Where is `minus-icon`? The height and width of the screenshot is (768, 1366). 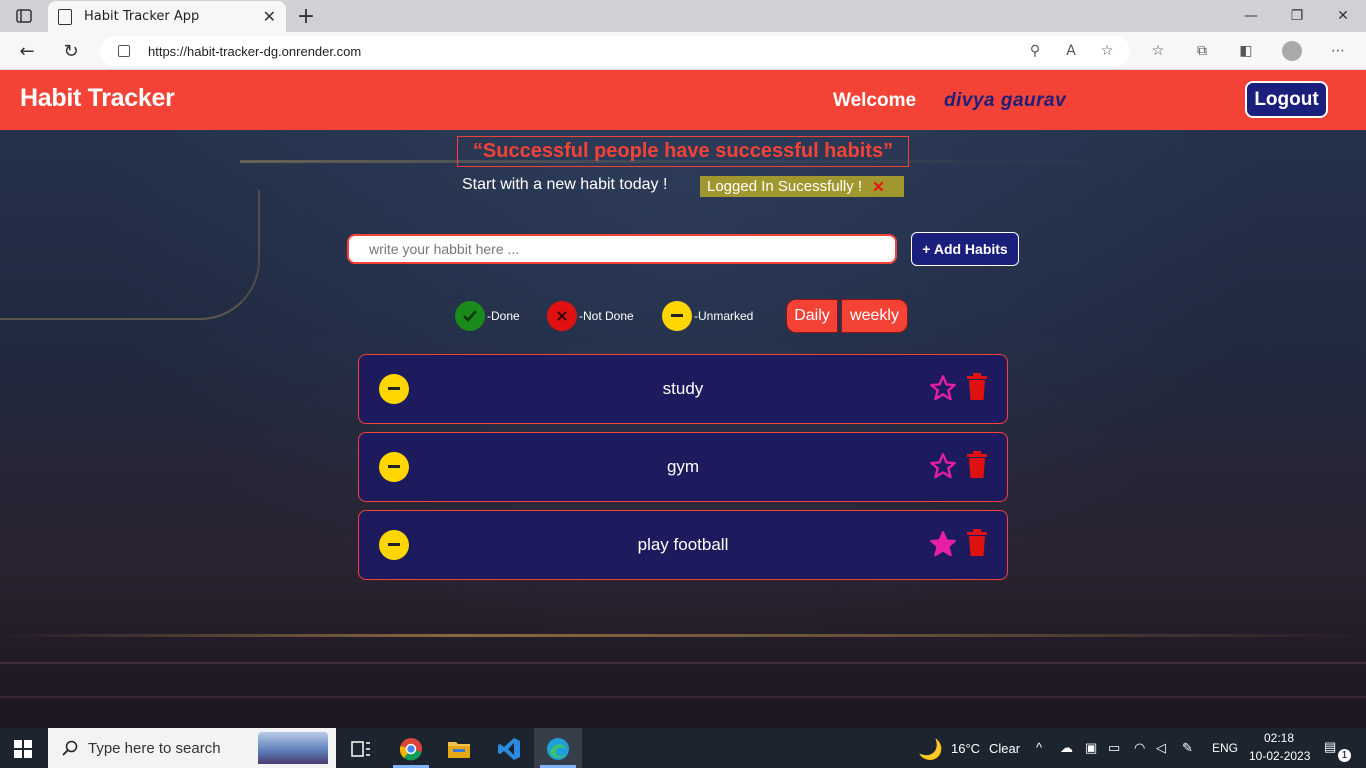
minus-icon is located at coordinates (677, 316).